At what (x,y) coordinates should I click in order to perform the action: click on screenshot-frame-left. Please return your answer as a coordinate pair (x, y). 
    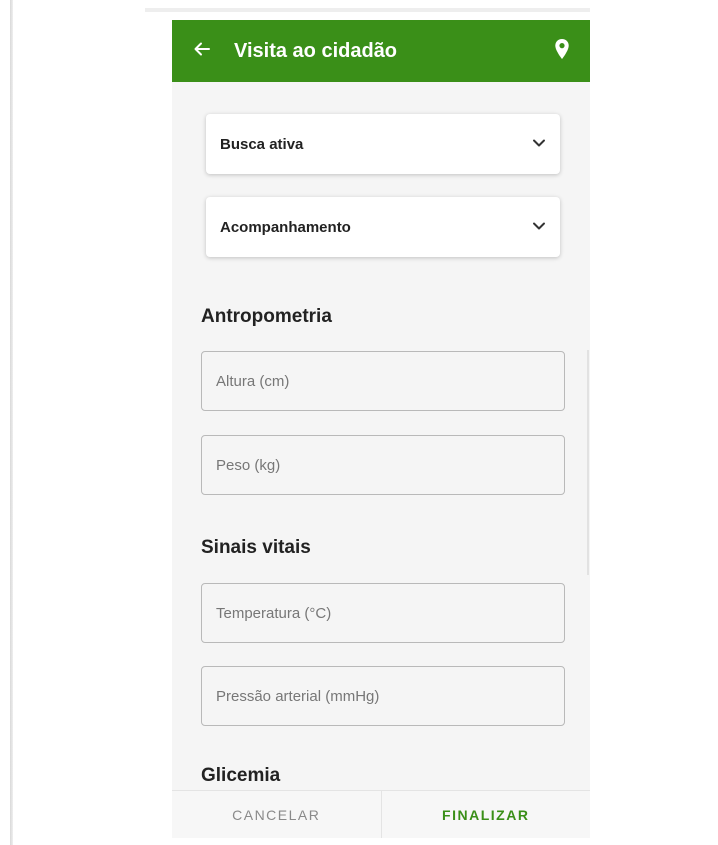
    Looking at the image, I should click on (11, 422).